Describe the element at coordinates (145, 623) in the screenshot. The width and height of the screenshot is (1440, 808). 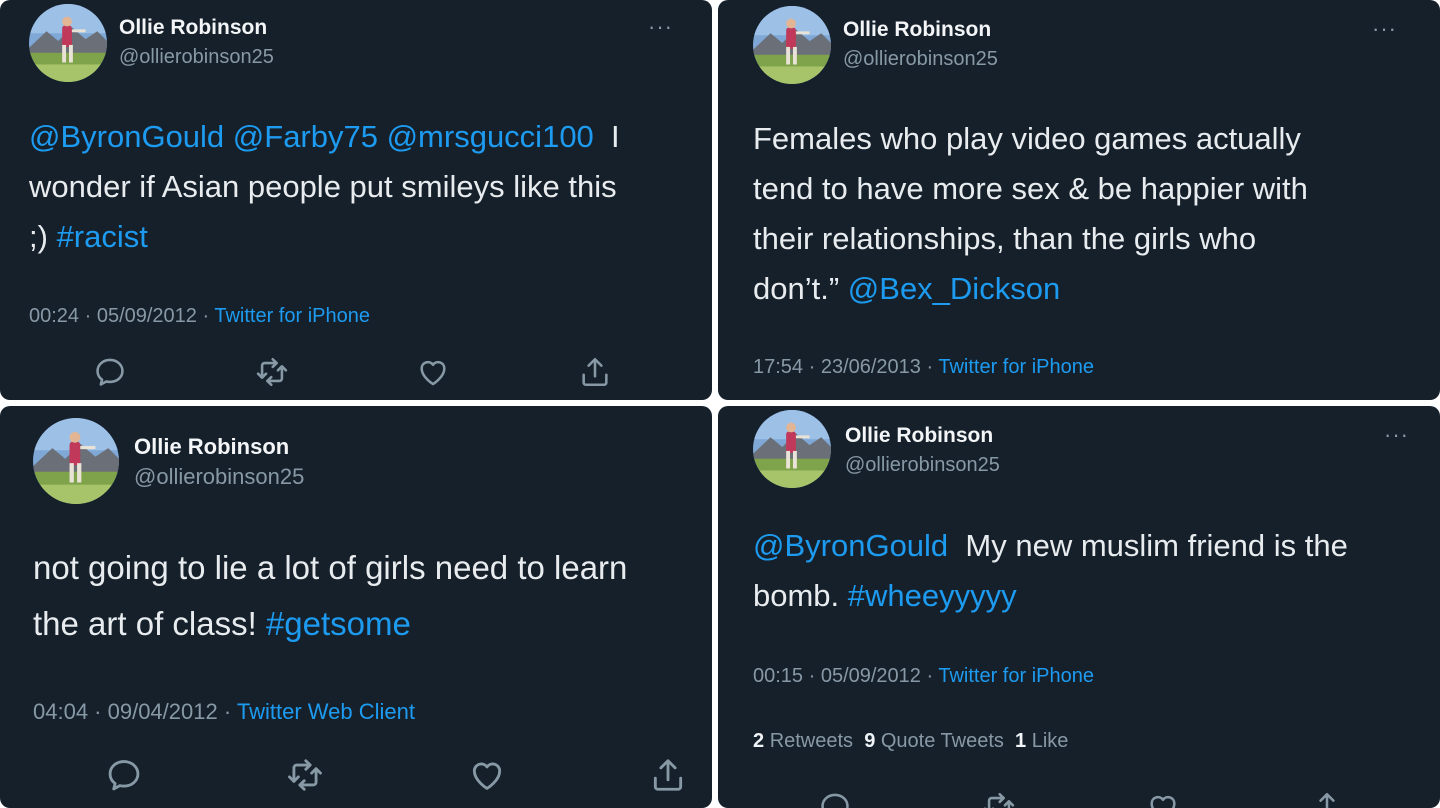
I see `tweet-text-part: the art of class!` at that location.